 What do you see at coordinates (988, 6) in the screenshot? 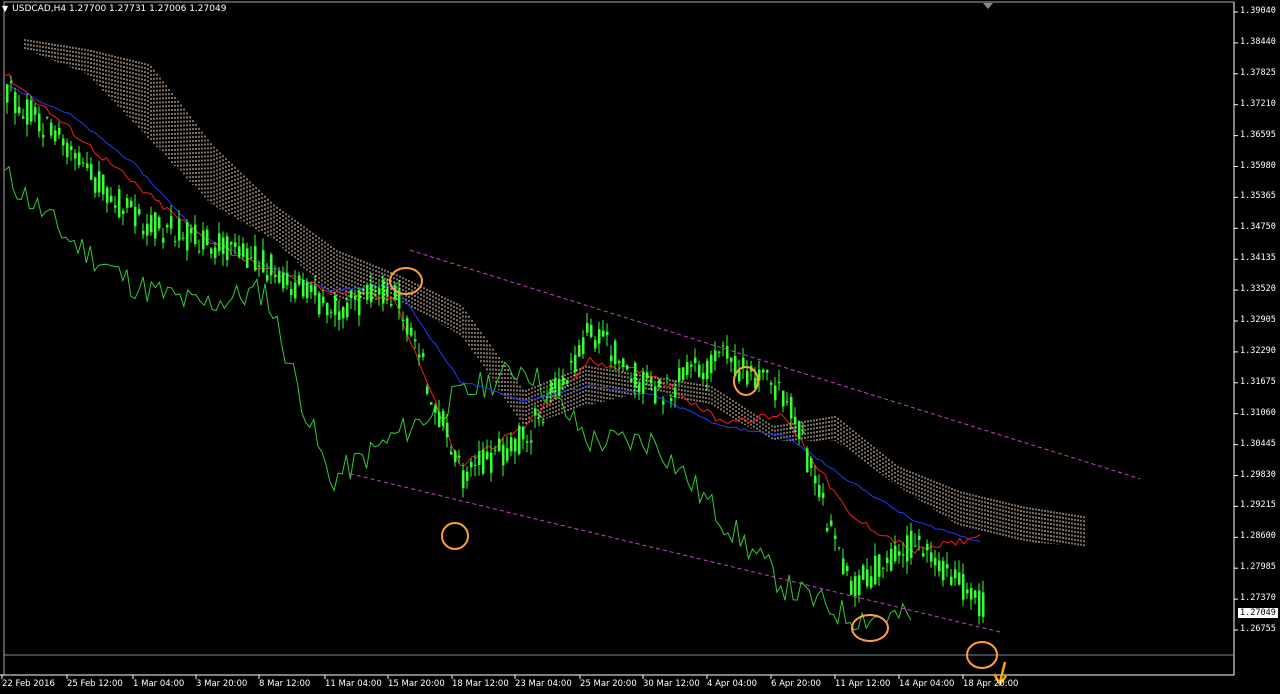
I see `scroll-marker-icon` at bounding box center [988, 6].